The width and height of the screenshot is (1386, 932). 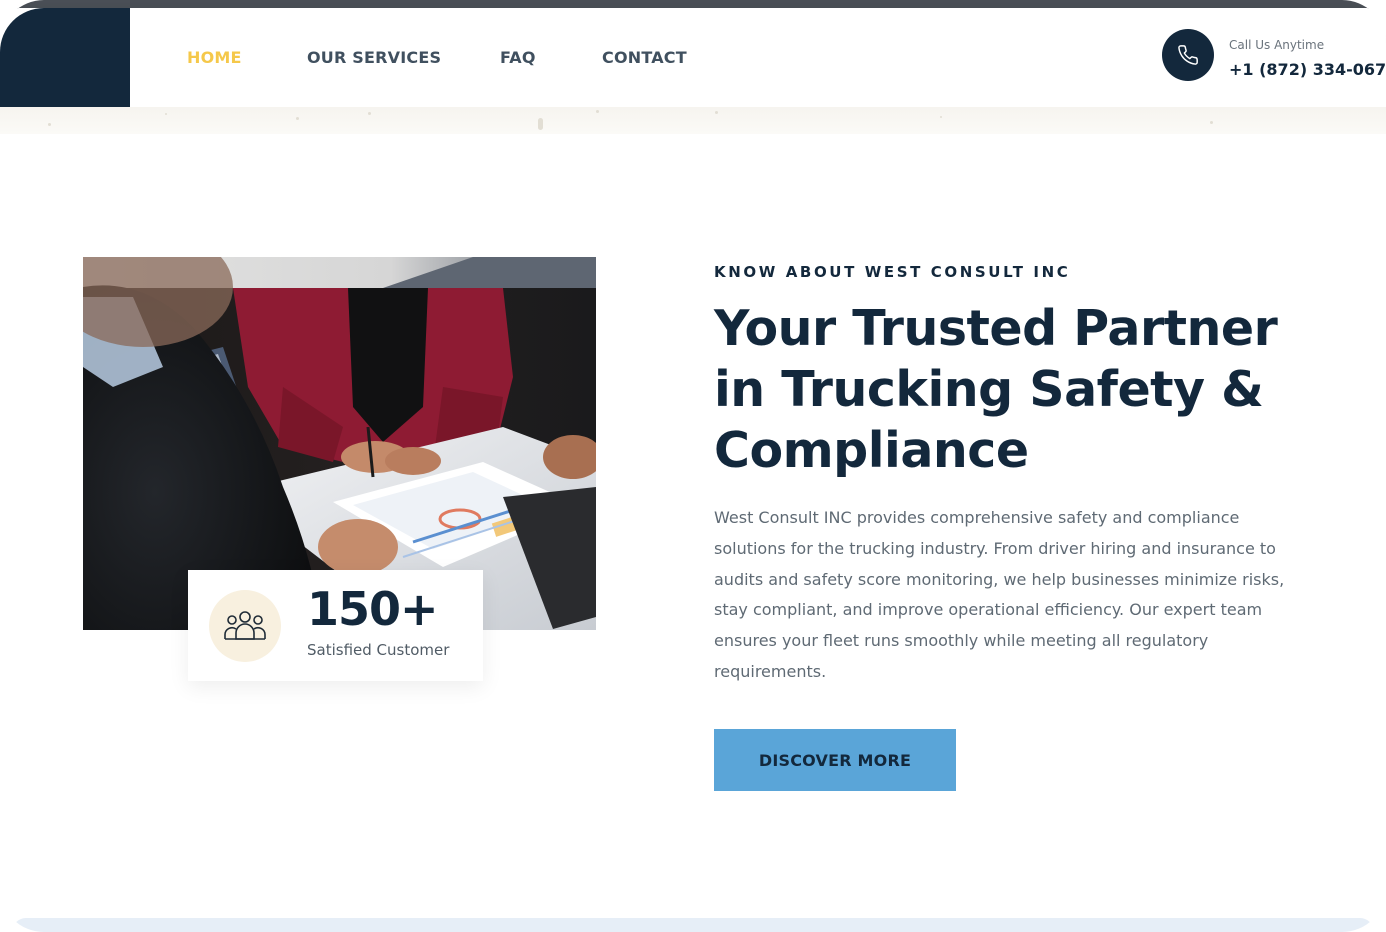 I want to click on next-section-edge, so click(x=693, y=925).